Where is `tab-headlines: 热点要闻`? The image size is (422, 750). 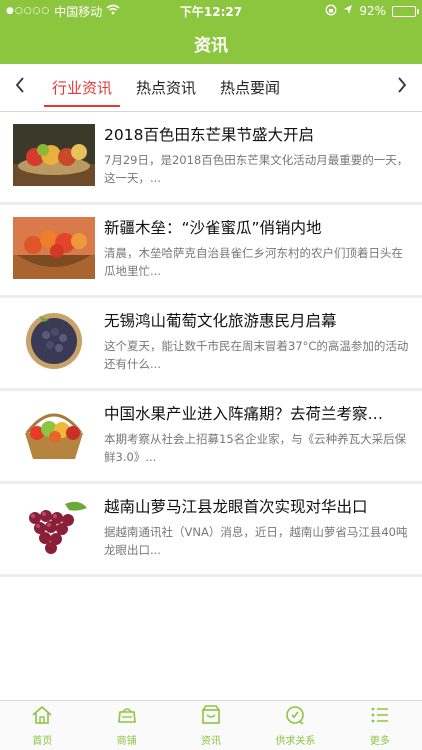
tab-headlines: 热点要闻 is located at coordinates (250, 87).